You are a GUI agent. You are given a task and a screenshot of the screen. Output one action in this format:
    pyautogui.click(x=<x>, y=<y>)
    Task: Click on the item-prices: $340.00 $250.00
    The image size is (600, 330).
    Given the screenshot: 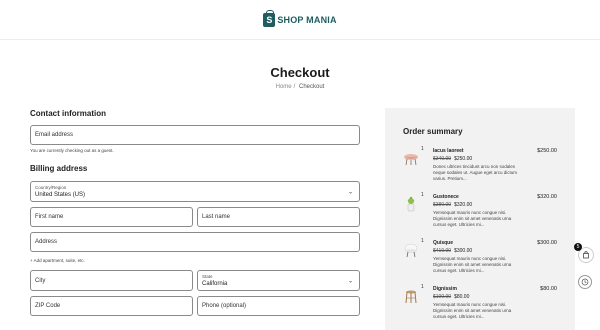 What is the action you would take?
    pyautogui.click(x=452, y=159)
    